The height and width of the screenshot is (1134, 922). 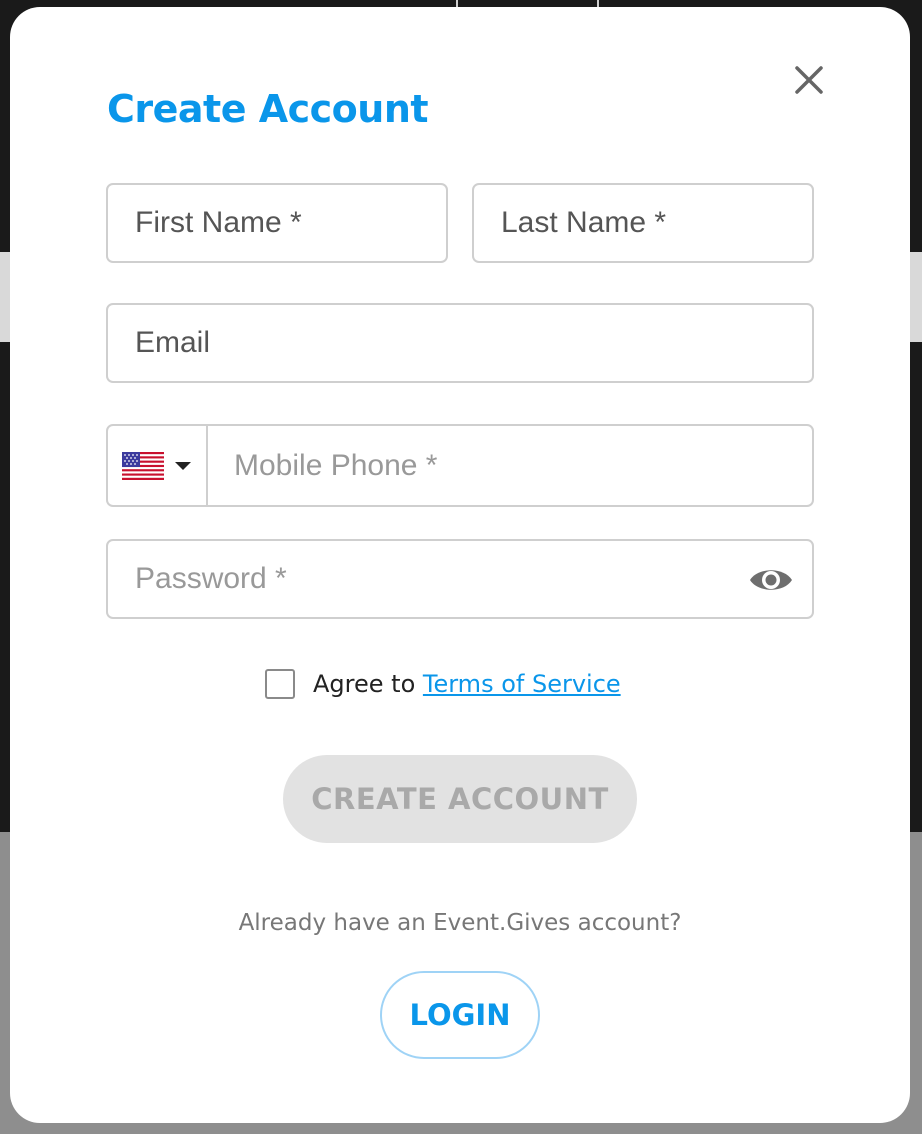 I want to click on us-flag-icon, so click(x=143, y=465).